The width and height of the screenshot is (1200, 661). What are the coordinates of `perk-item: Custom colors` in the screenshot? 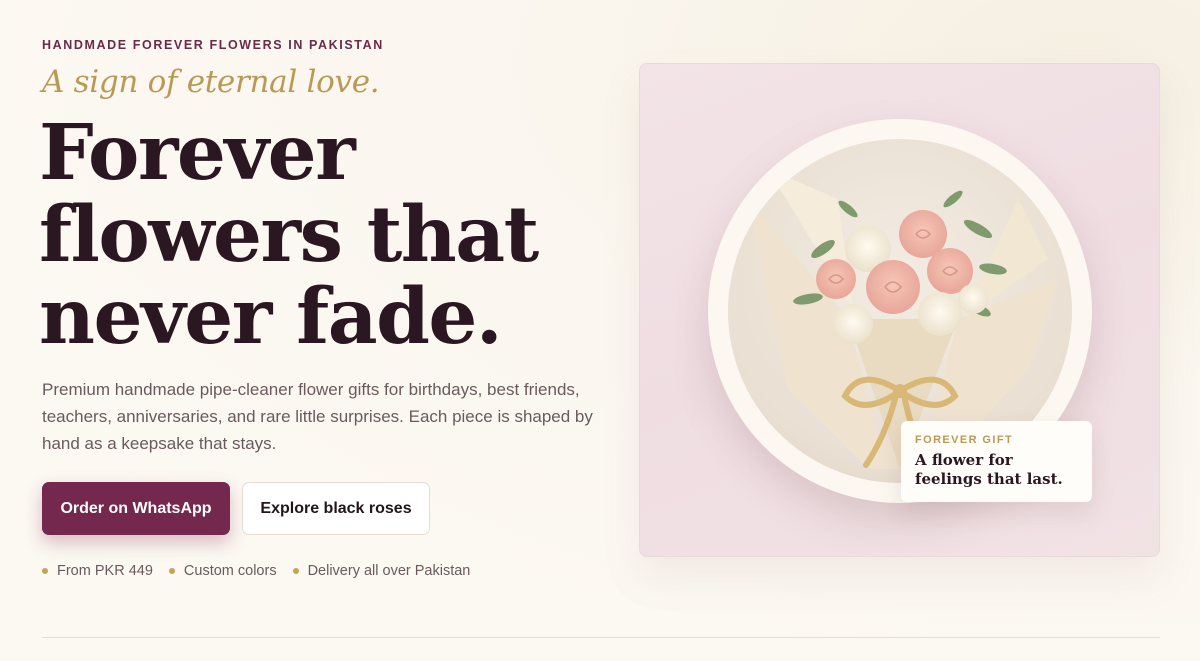 It's located at (222, 571).